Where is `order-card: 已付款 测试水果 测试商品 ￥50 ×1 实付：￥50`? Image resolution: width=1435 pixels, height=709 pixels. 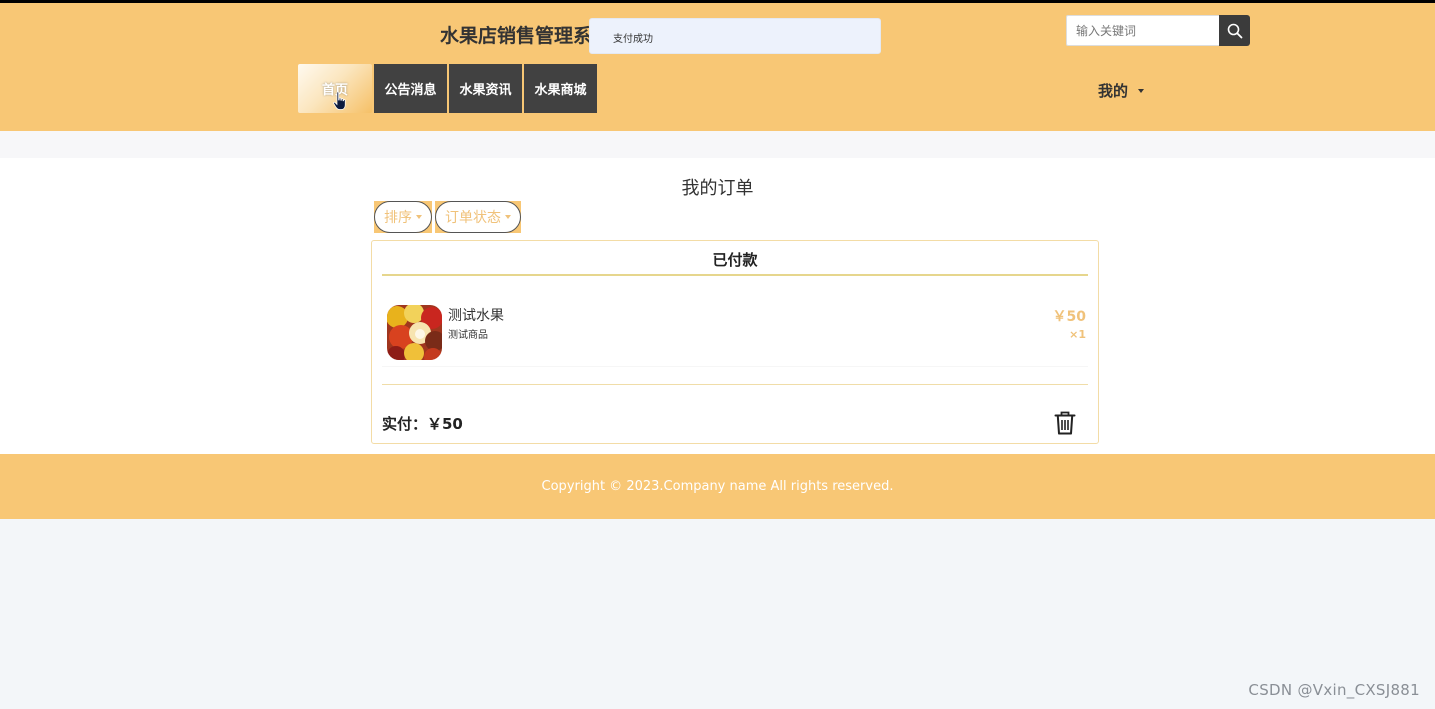 order-card: 已付款 测试水果 测试商品 ￥50 ×1 实付：￥50 is located at coordinates (735, 342).